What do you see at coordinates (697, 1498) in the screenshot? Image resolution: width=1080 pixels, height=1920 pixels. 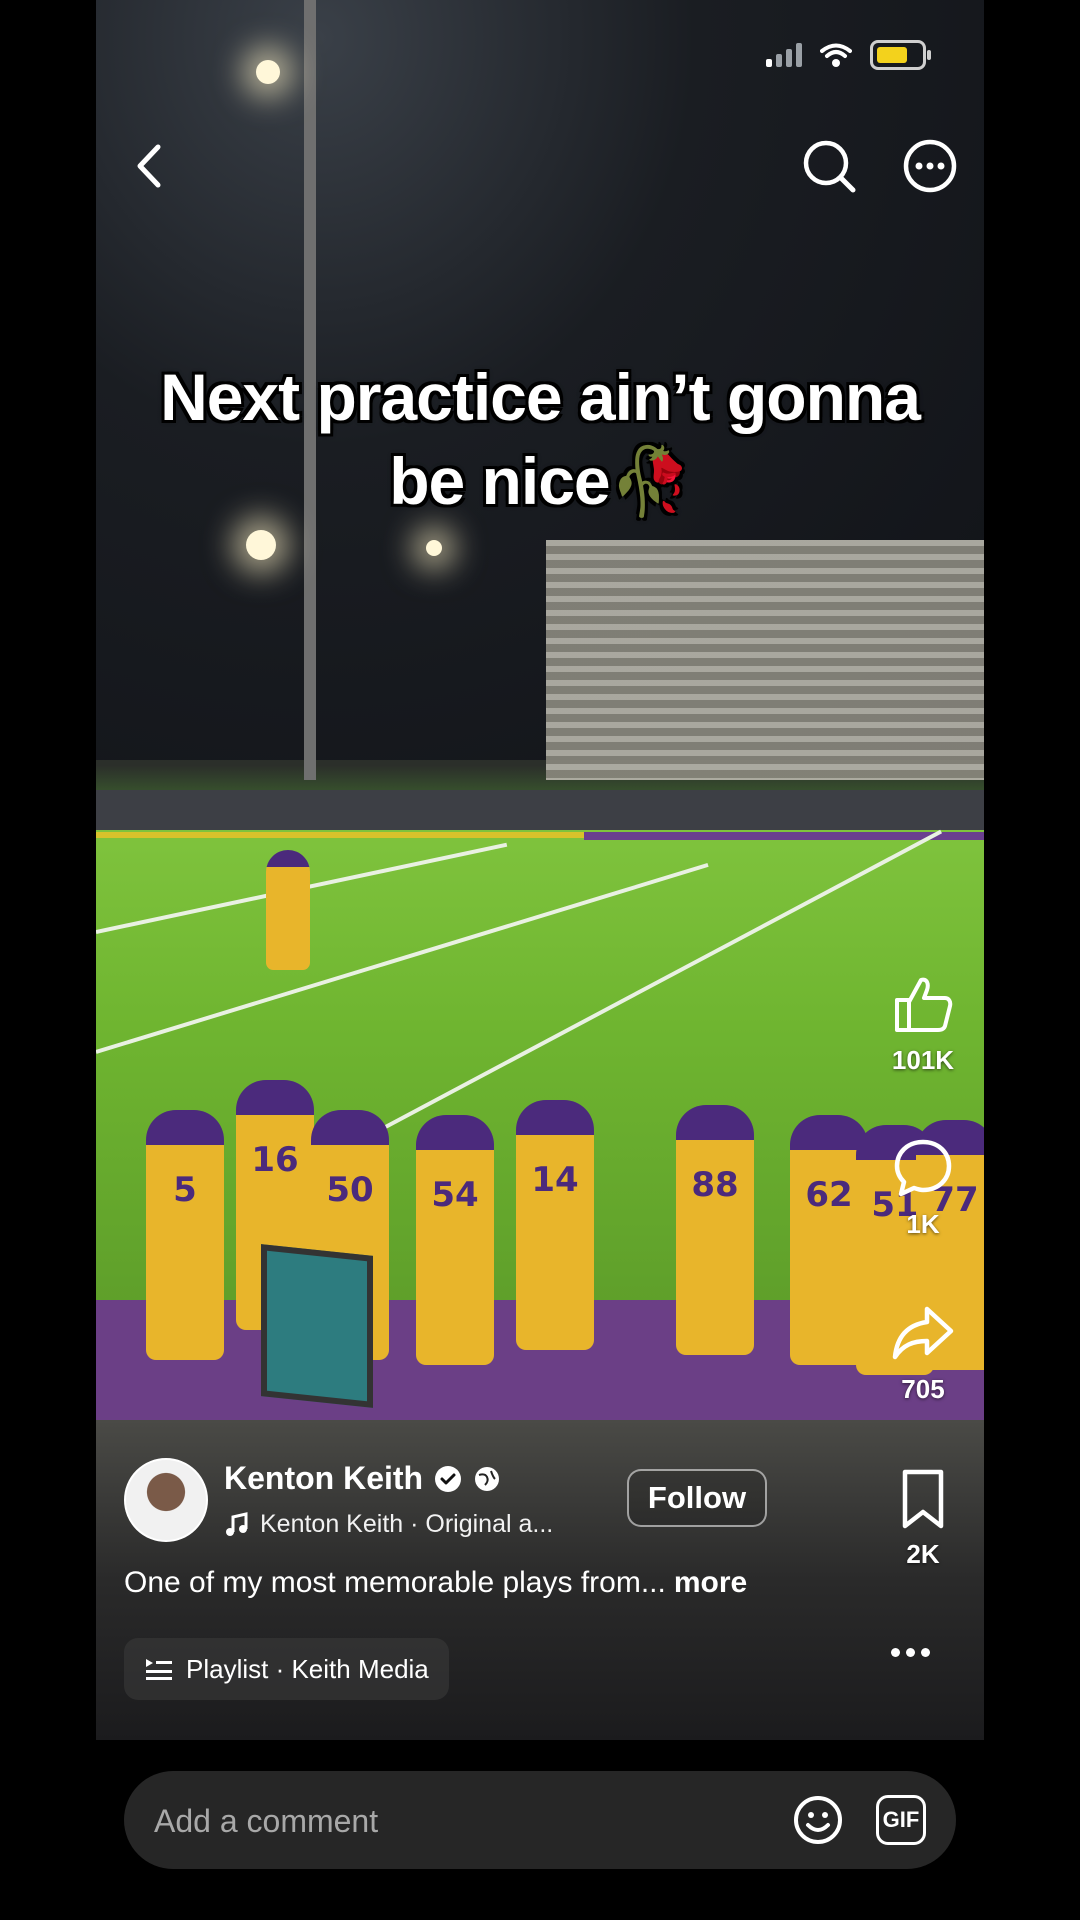 I see `follow-button: Follow` at bounding box center [697, 1498].